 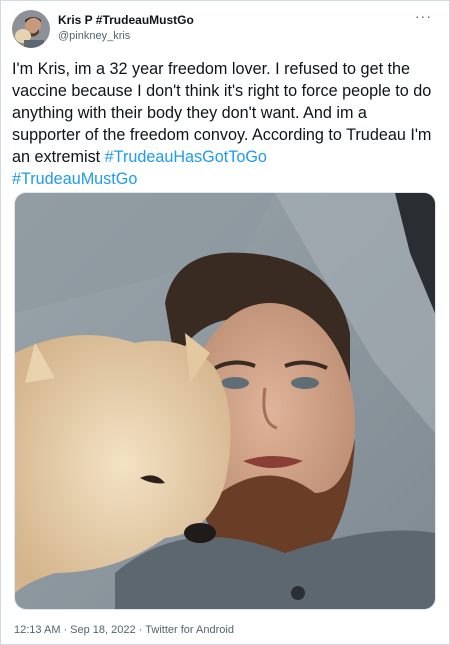 I want to click on profile-photo-avatar, so click(x=31, y=29).